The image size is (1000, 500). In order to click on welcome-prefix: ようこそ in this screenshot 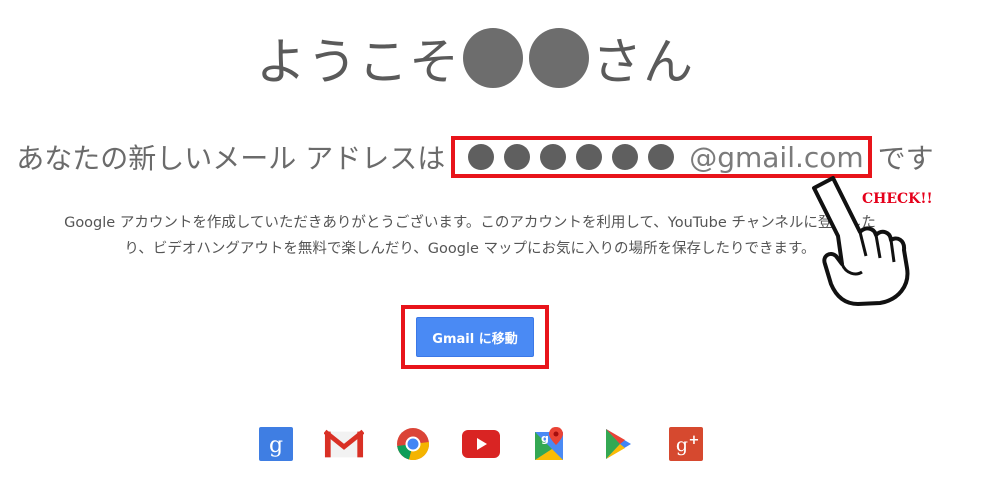, I will do `click(358, 62)`.